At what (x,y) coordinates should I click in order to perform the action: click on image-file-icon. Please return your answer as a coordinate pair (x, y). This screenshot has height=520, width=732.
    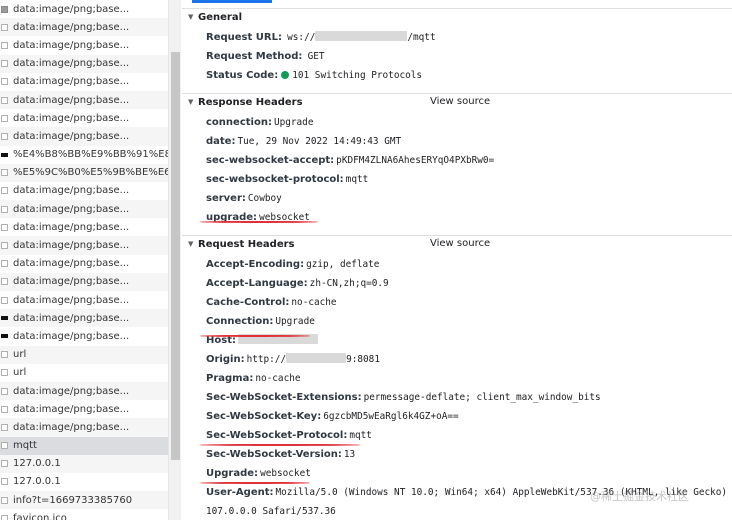
    Looking at the image, I should click on (4, 9).